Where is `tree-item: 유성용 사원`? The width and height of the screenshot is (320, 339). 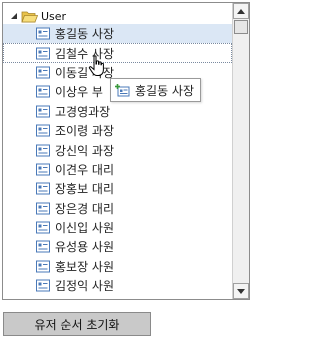
tree-item: 유성용 사원 is located at coordinates (117, 246).